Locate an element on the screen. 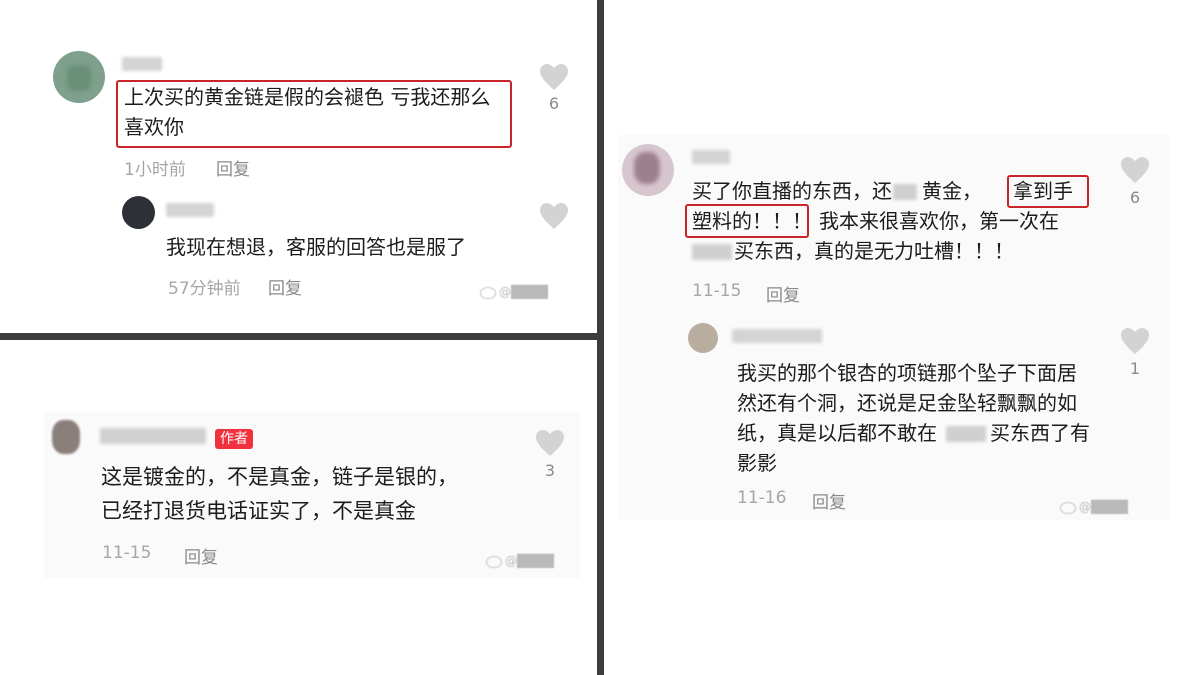  like-count: 1 is located at coordinates (1135, 368).